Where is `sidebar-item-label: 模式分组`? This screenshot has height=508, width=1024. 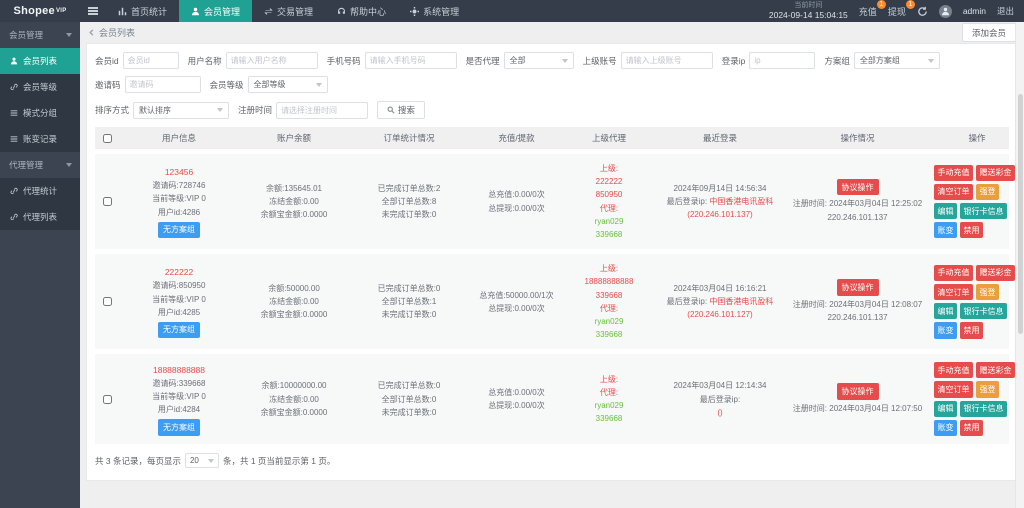
sidebar-item-label: 模式分组 is located at coordinates (40, 113).